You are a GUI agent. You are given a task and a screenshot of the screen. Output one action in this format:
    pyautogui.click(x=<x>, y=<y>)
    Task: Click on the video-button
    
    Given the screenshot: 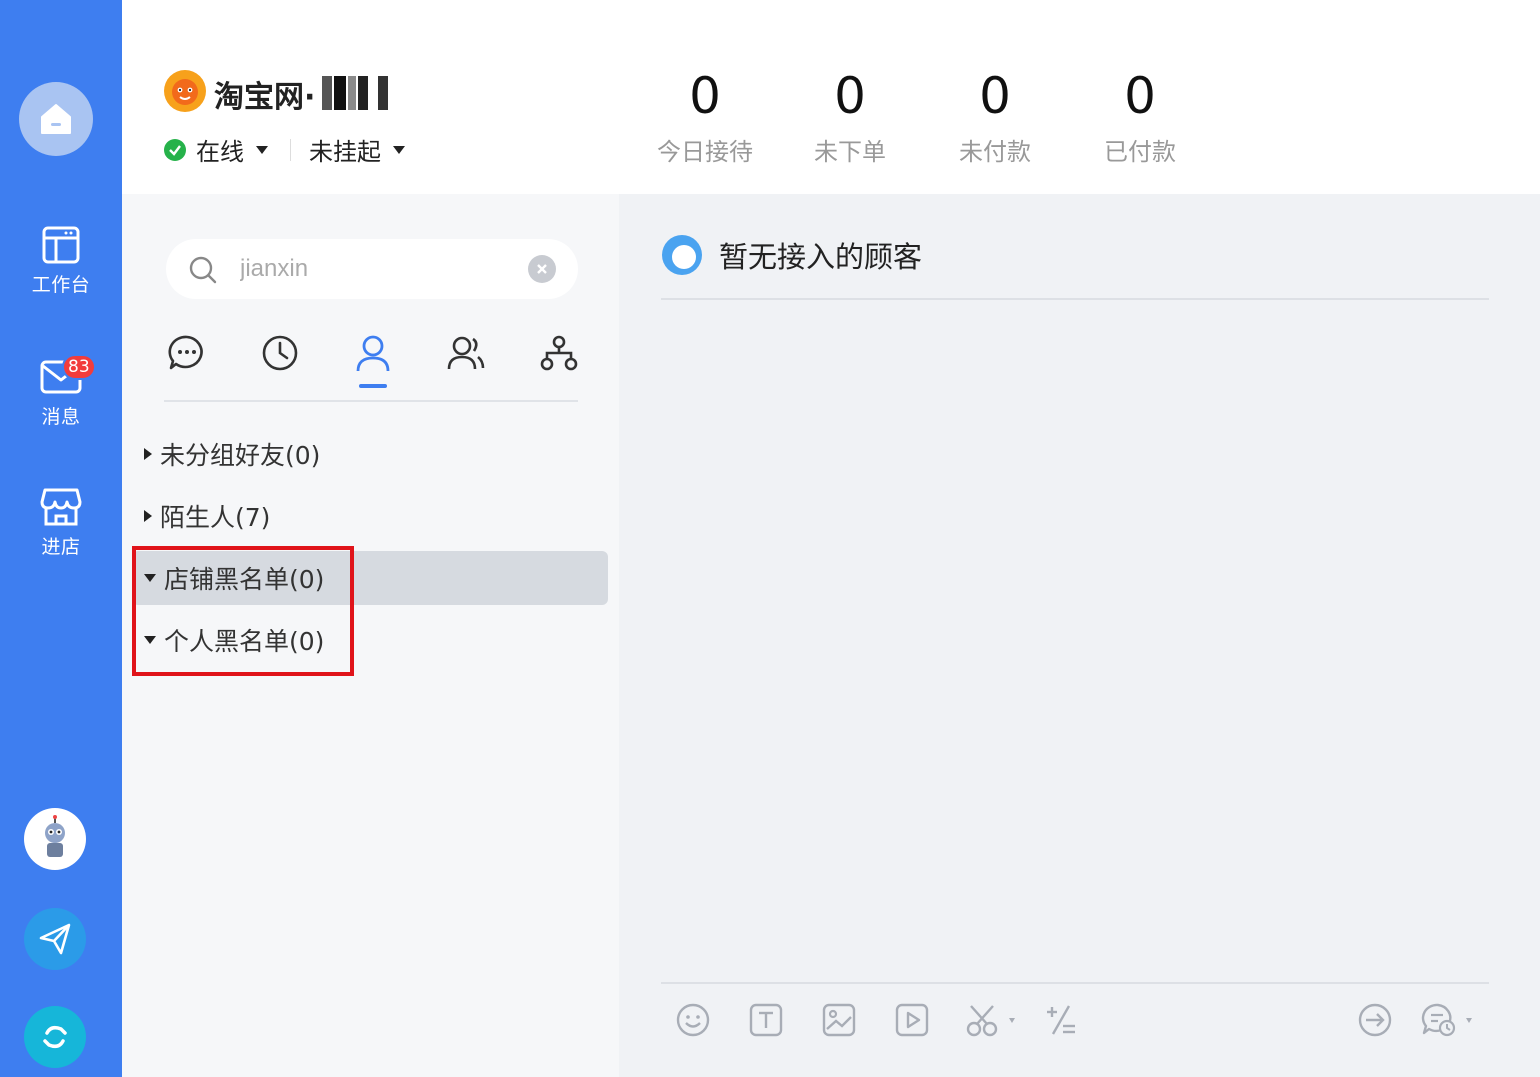 What is the action you would take?
    pyautogui.click(x=912, y=1020)
    